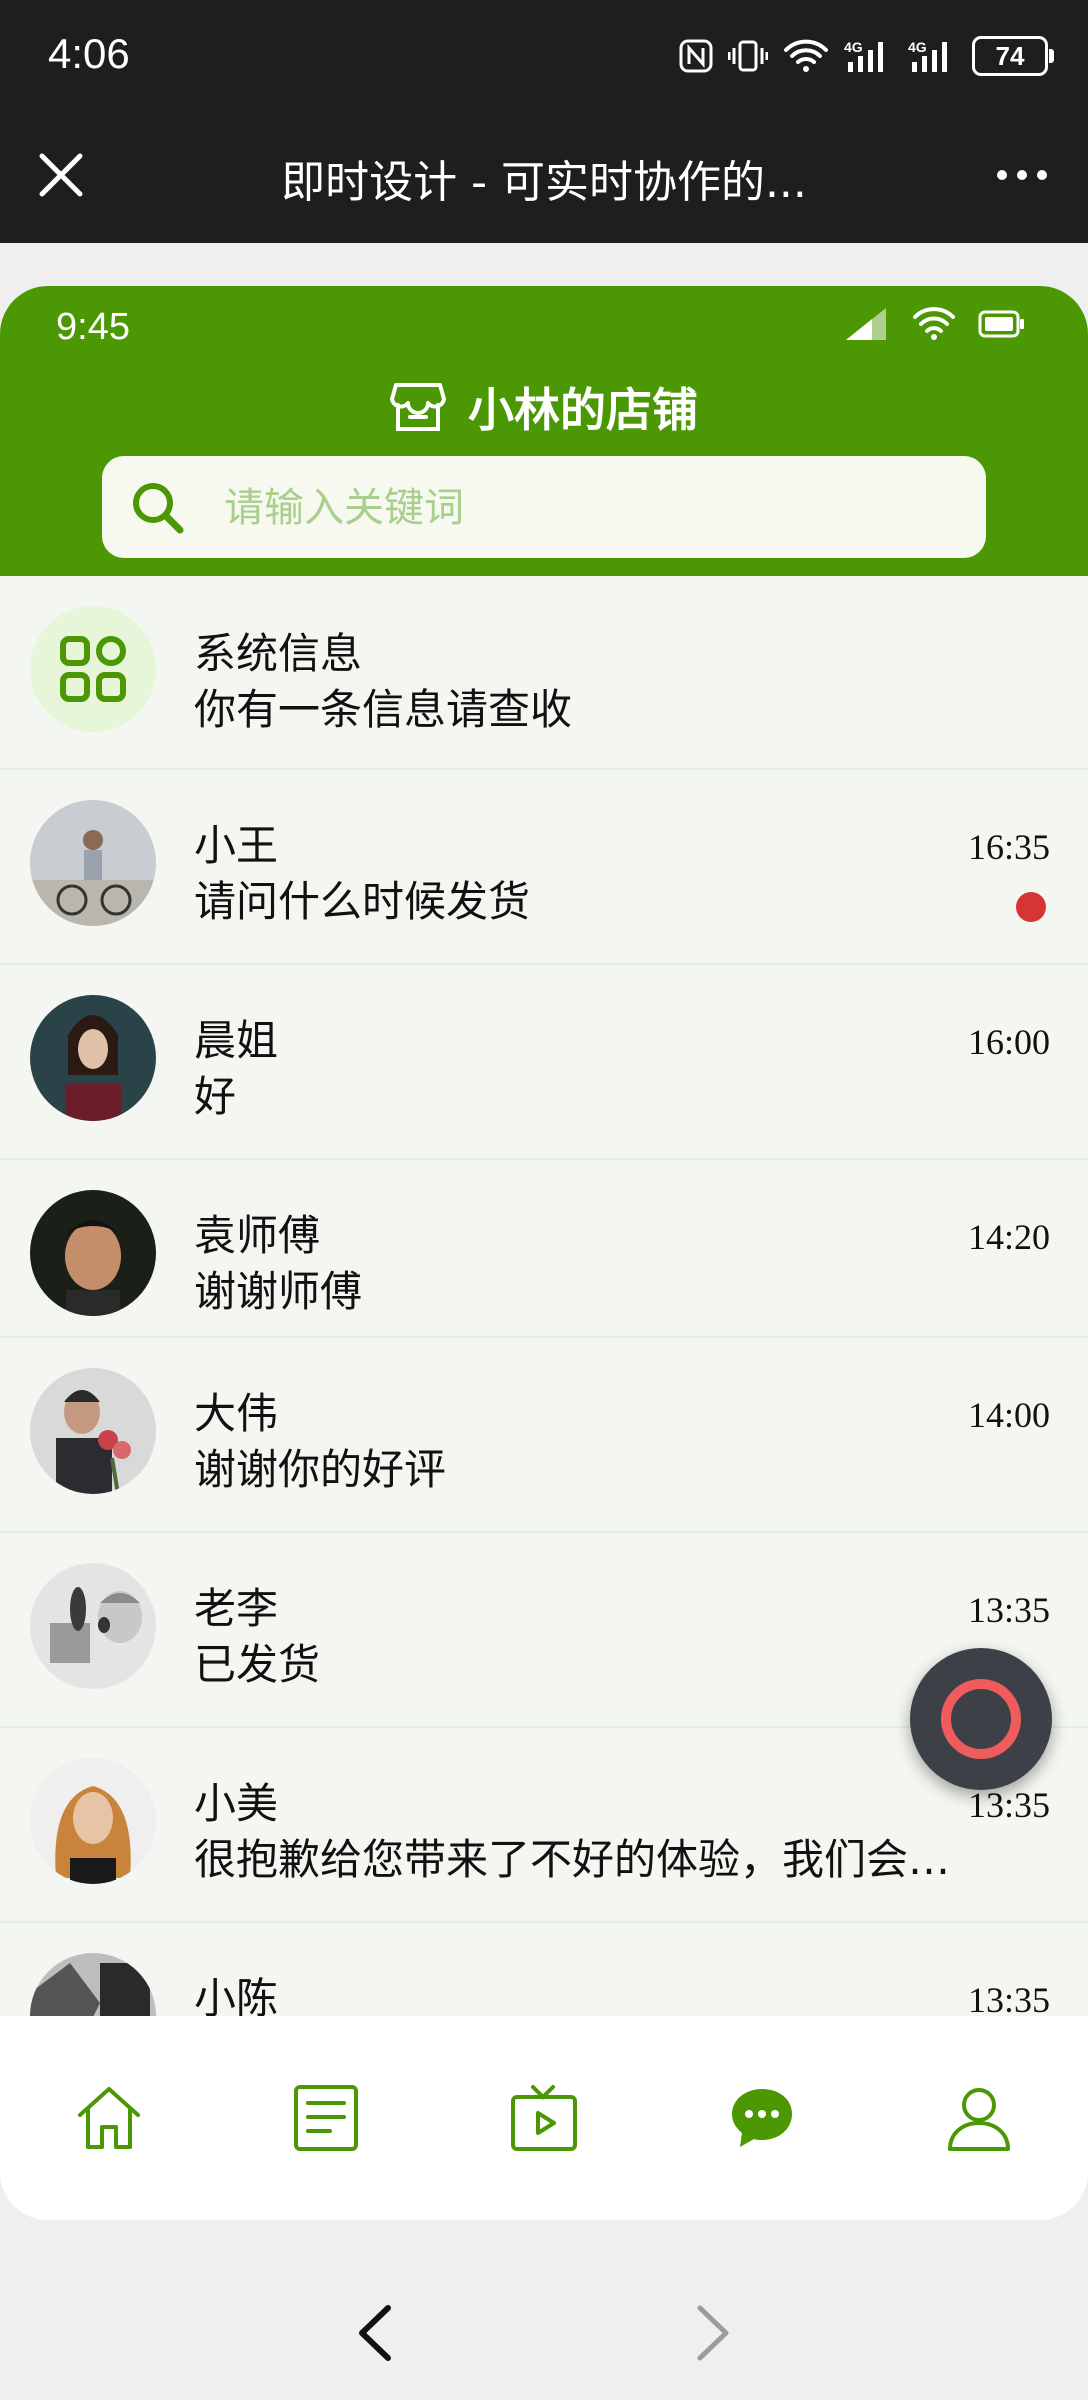 The image size is (1088, 2400). What do you see at coordinates (594, 508) in the screenshot?
I see `search-input` at bounding box center [594, 508].